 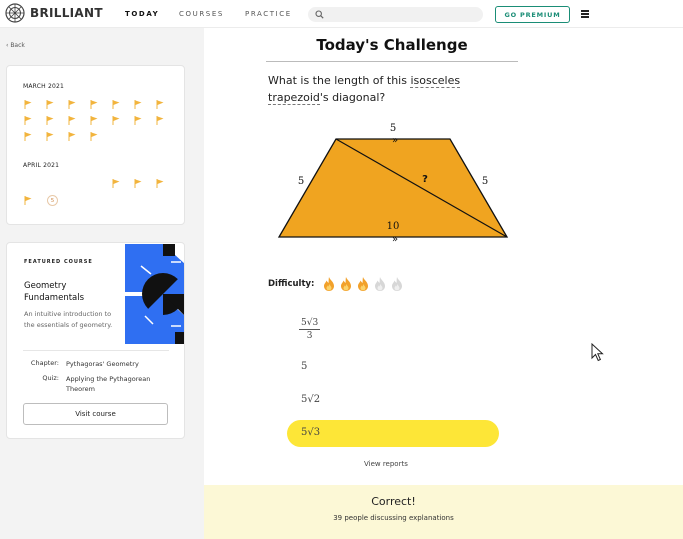 I want to click on bottom-side-label: 10, so click(x=393, y=226).